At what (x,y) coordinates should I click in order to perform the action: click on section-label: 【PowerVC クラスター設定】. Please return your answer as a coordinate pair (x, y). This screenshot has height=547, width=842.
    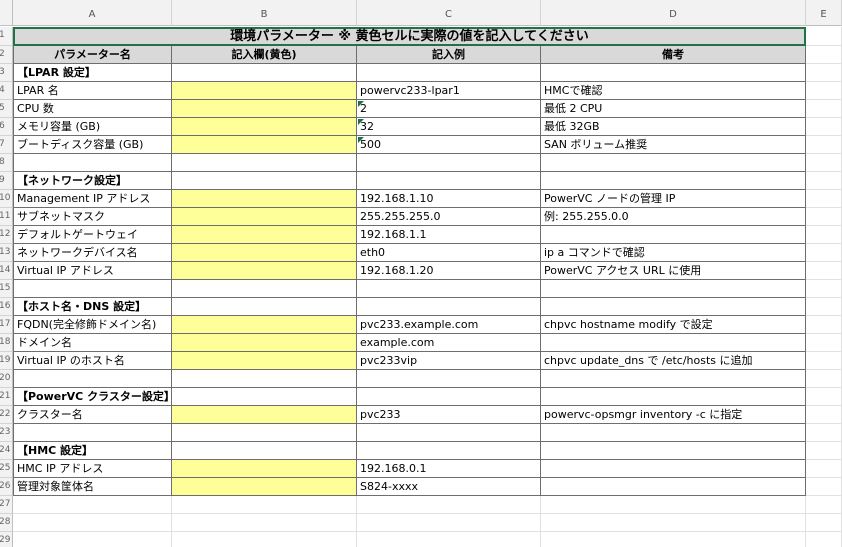
    Looking at the image, I should click on (92, 397).